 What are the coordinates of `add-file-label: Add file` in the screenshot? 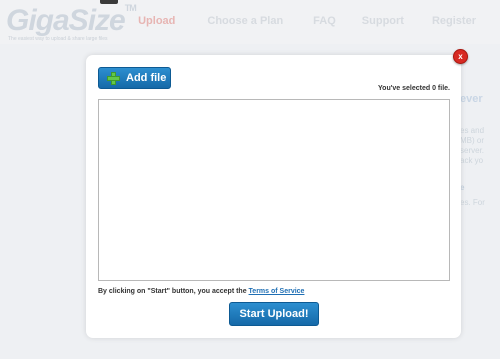 It's located at (146, 78).